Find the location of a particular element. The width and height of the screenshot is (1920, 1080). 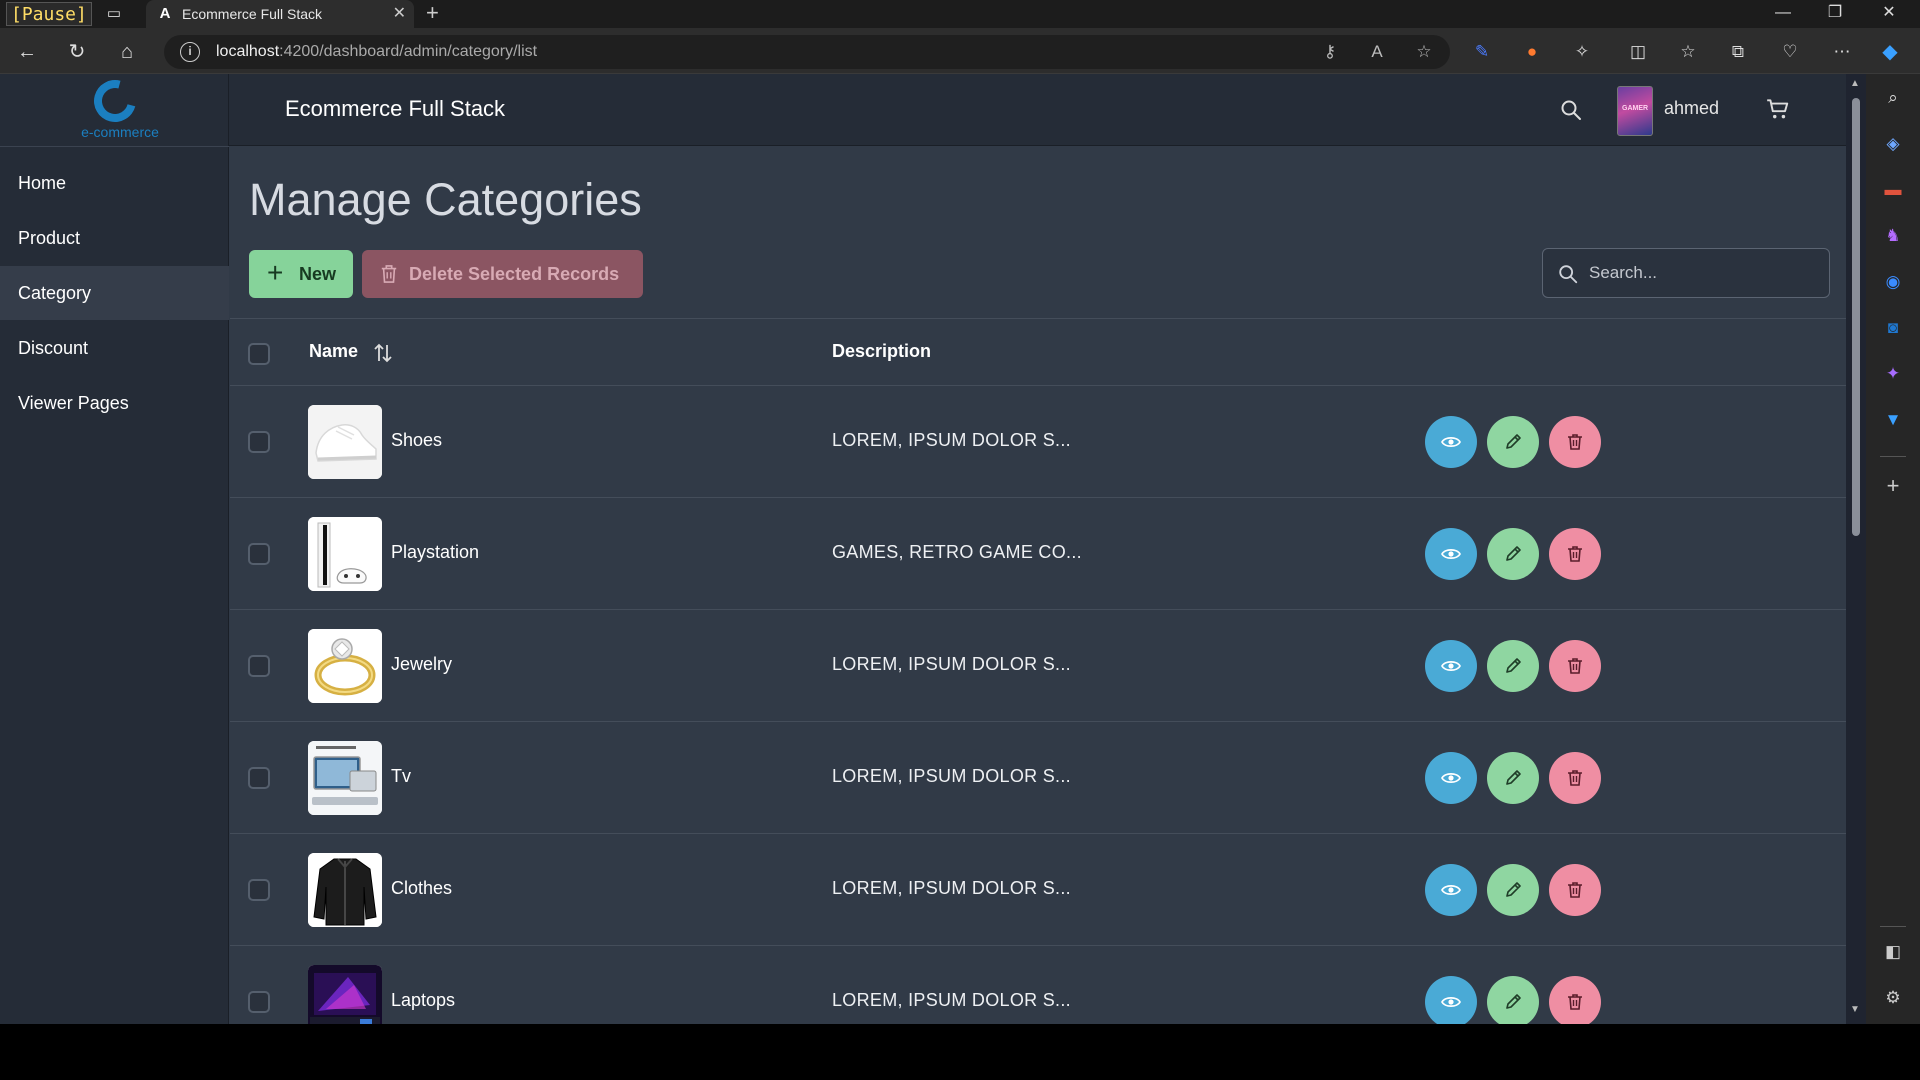

search-input is located at coordinates (1704, 273).